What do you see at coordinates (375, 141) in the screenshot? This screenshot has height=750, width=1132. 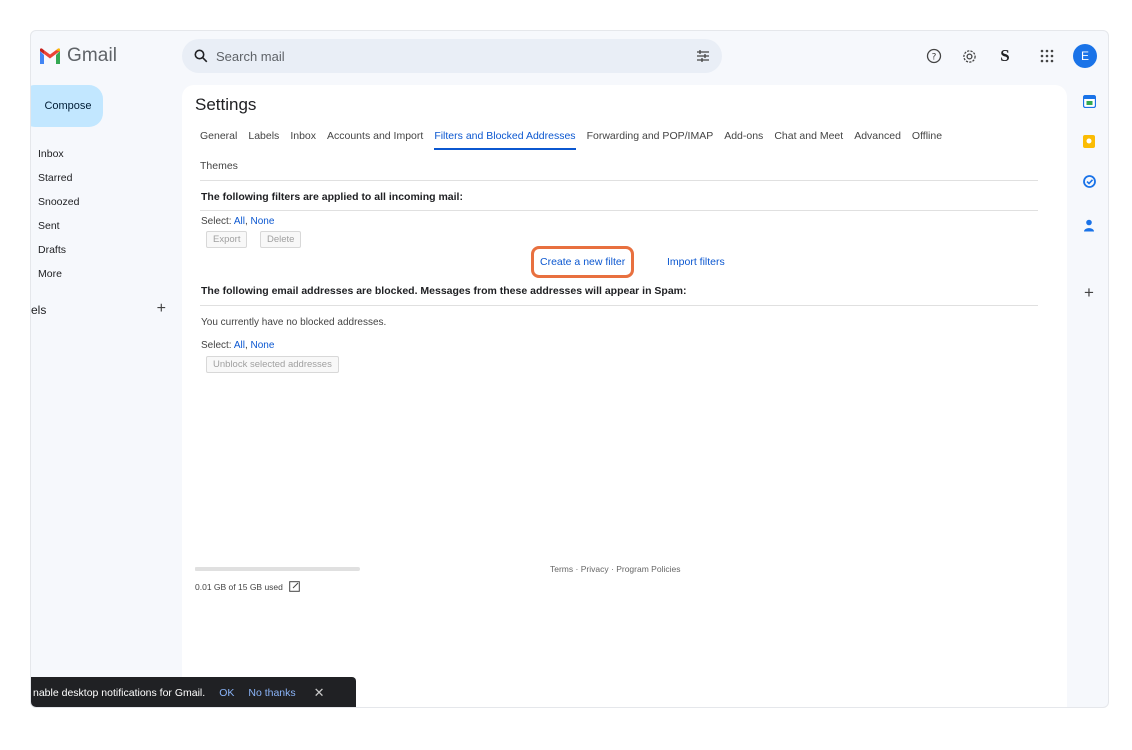 I see `tab-accounts-and-import: Accounts and Import` at bounding box center [375, 141].